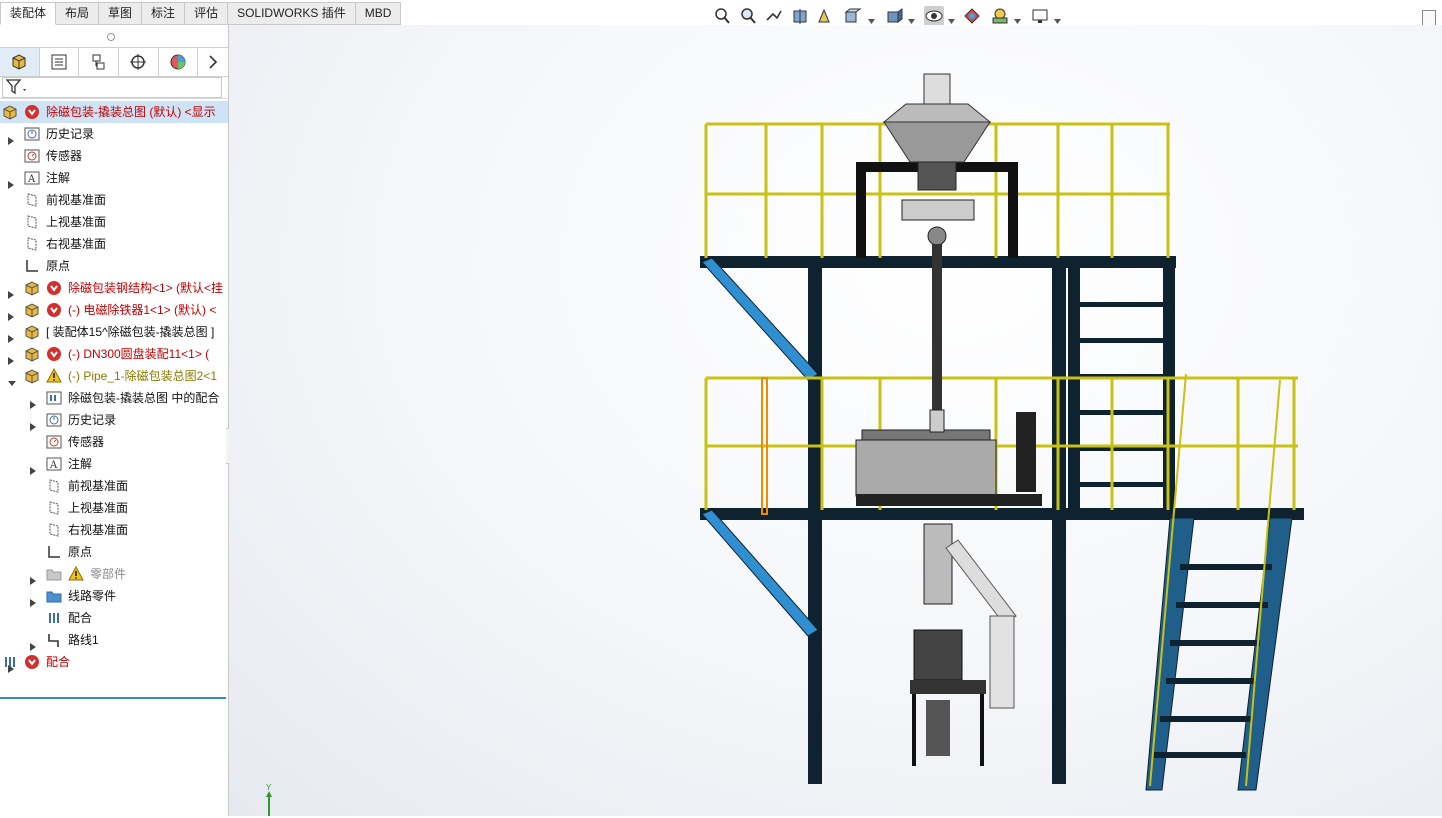  Describe the element at coordinates (58, 178) in the screenshot. I see `tree-node-label: 注解` at that location.